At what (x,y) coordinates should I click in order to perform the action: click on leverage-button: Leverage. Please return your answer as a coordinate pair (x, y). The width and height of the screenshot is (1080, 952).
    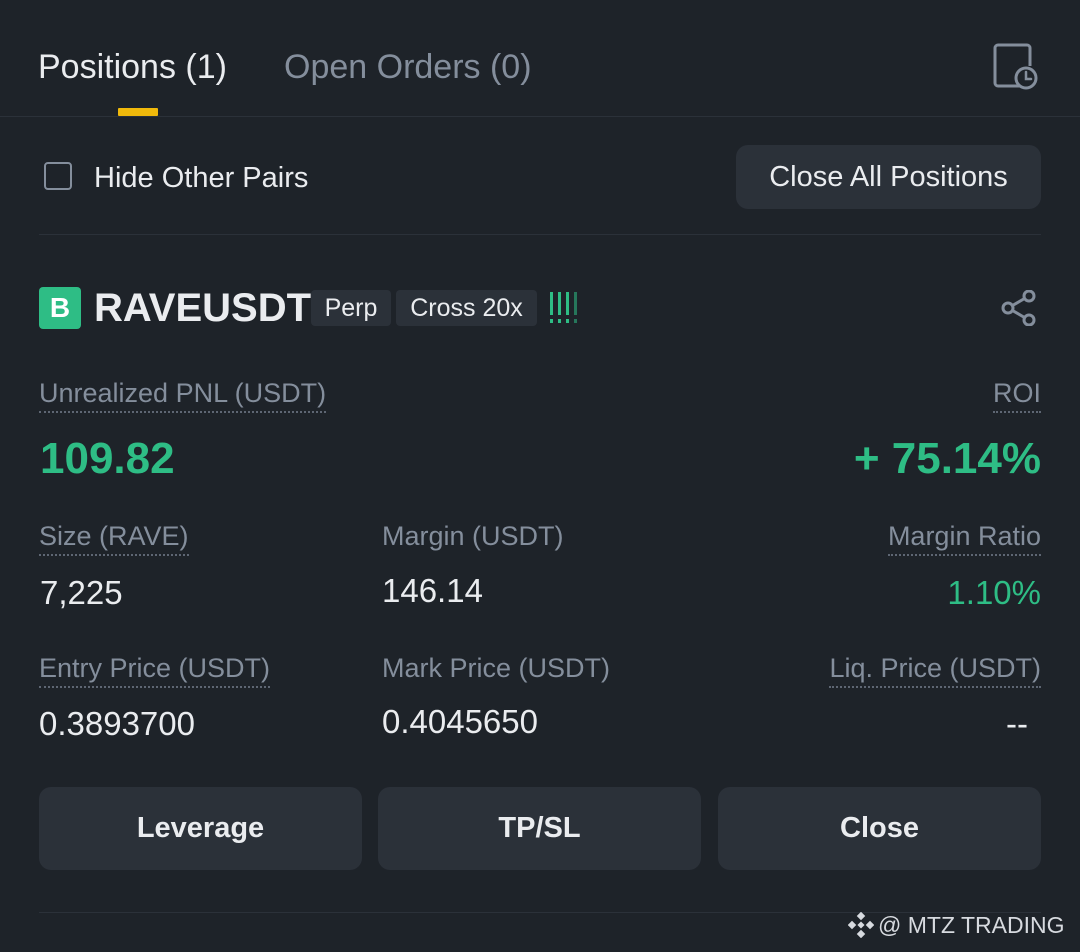
    Looking at the image, I should click on (200, 828).